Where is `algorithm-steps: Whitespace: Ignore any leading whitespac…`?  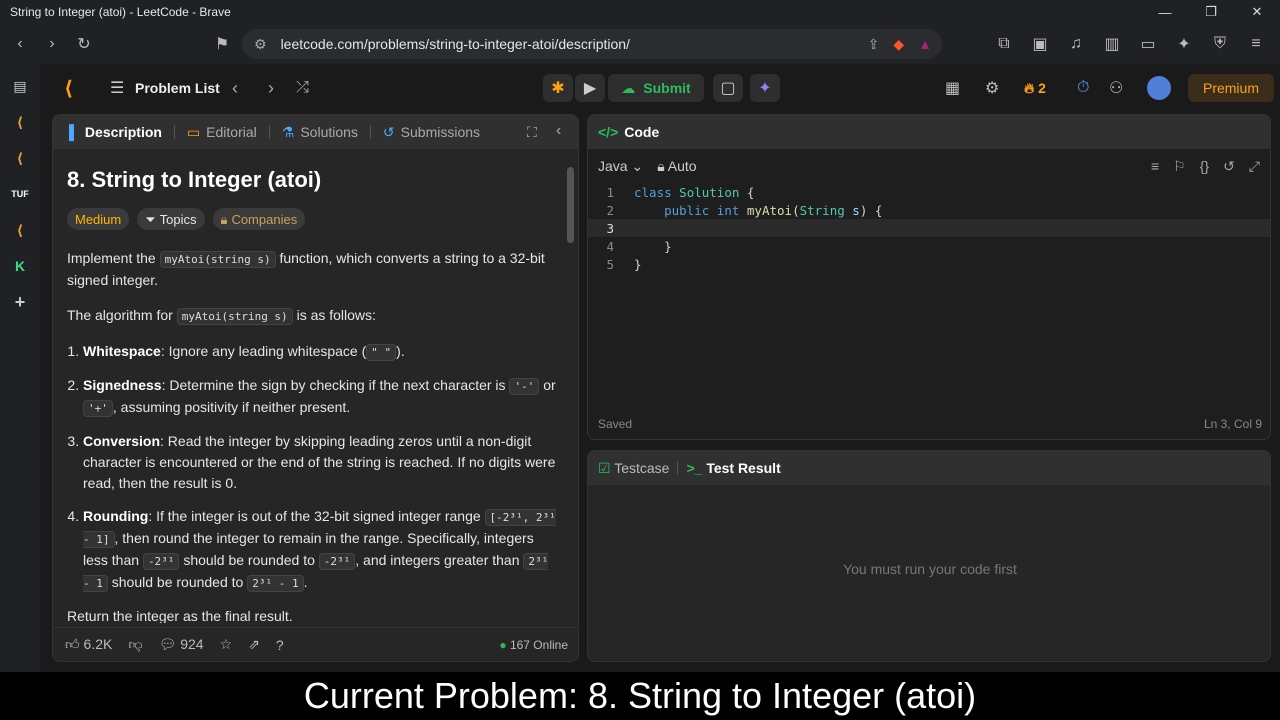
algorithm-steps: Whitespace: Ignore any leading whitespac… is located at coordinates (312, 467).